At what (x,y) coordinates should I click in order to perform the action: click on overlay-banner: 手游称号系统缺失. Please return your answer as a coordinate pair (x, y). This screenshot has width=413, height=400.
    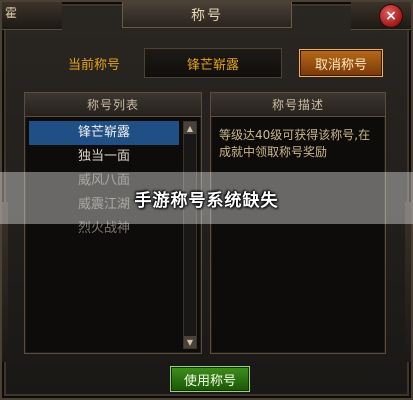
    Looking at the image, I should click on (206, 198).